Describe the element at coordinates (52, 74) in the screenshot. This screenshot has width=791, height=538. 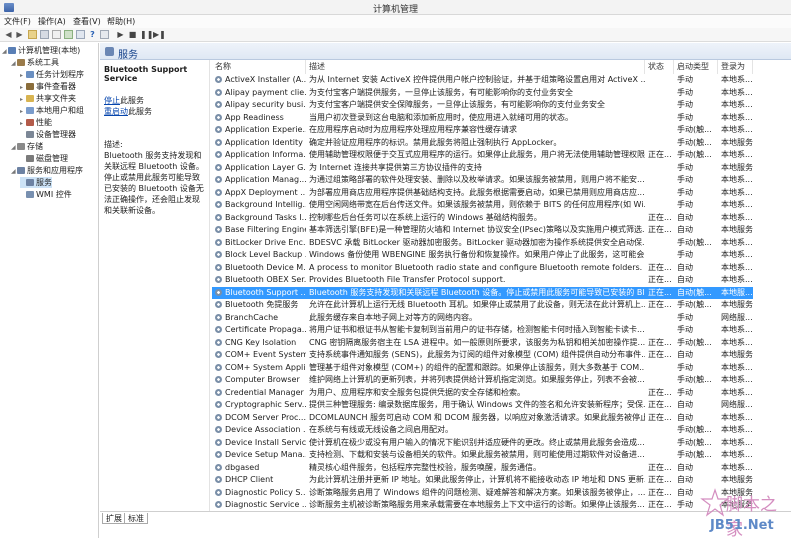
I see `tree-item: ▸ 任务计划程序` at that location.